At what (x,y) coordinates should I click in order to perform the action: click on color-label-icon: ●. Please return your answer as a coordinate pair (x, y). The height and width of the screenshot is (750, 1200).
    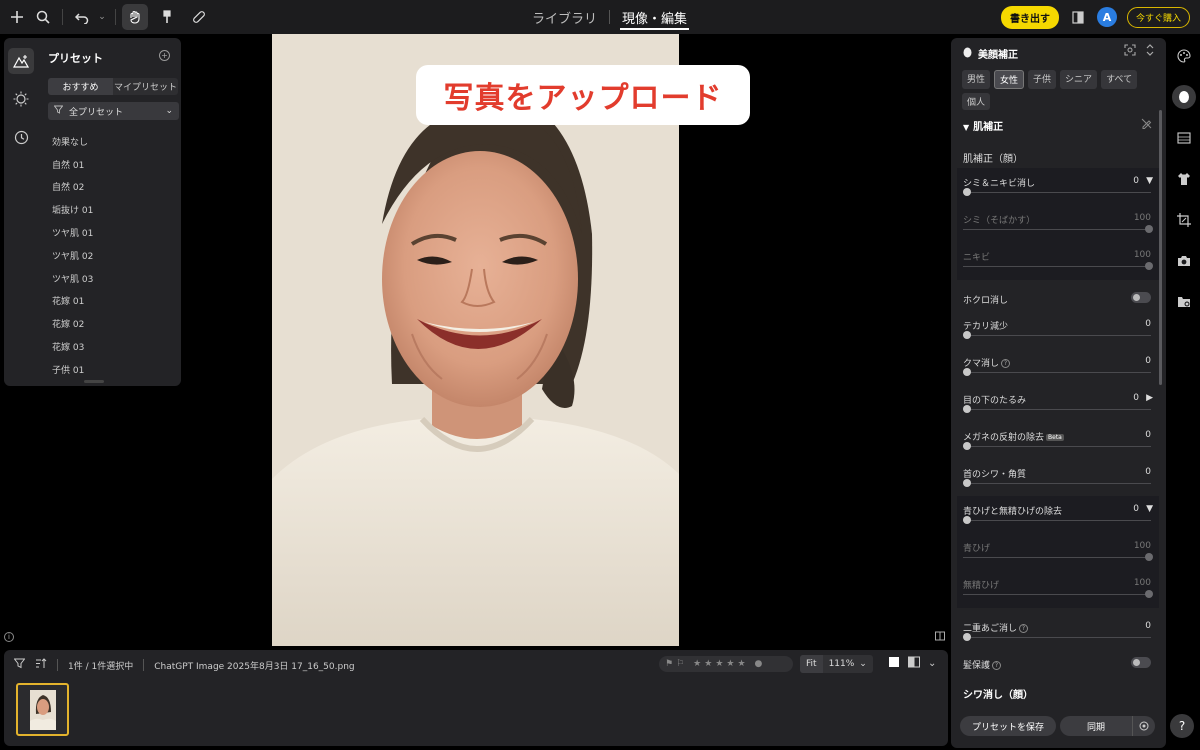
    Looking at the image, I should click on (759, 664).